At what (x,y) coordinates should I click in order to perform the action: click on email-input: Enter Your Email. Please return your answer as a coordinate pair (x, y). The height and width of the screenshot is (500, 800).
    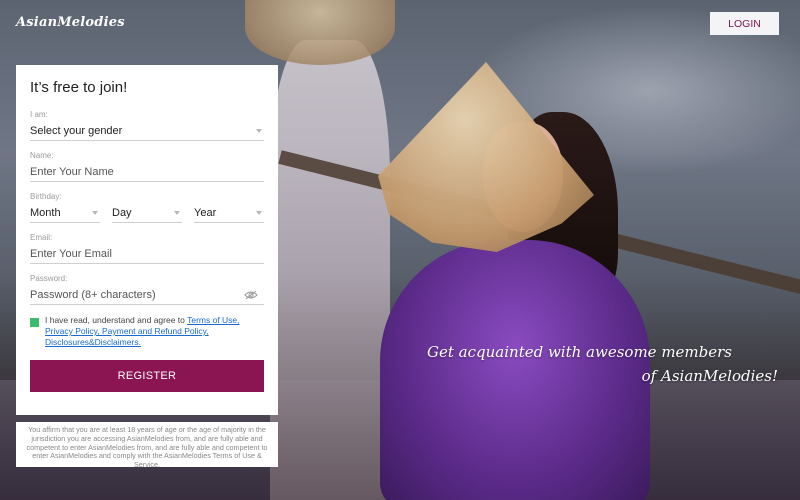
    Looking at the image, I should click on (147, 254).